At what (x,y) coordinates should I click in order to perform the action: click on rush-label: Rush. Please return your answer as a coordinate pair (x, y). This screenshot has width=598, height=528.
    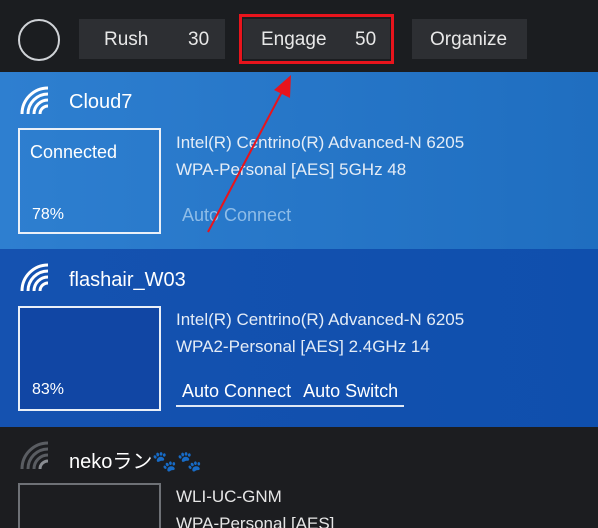
    Looking at the image, I should click on (126, 39).